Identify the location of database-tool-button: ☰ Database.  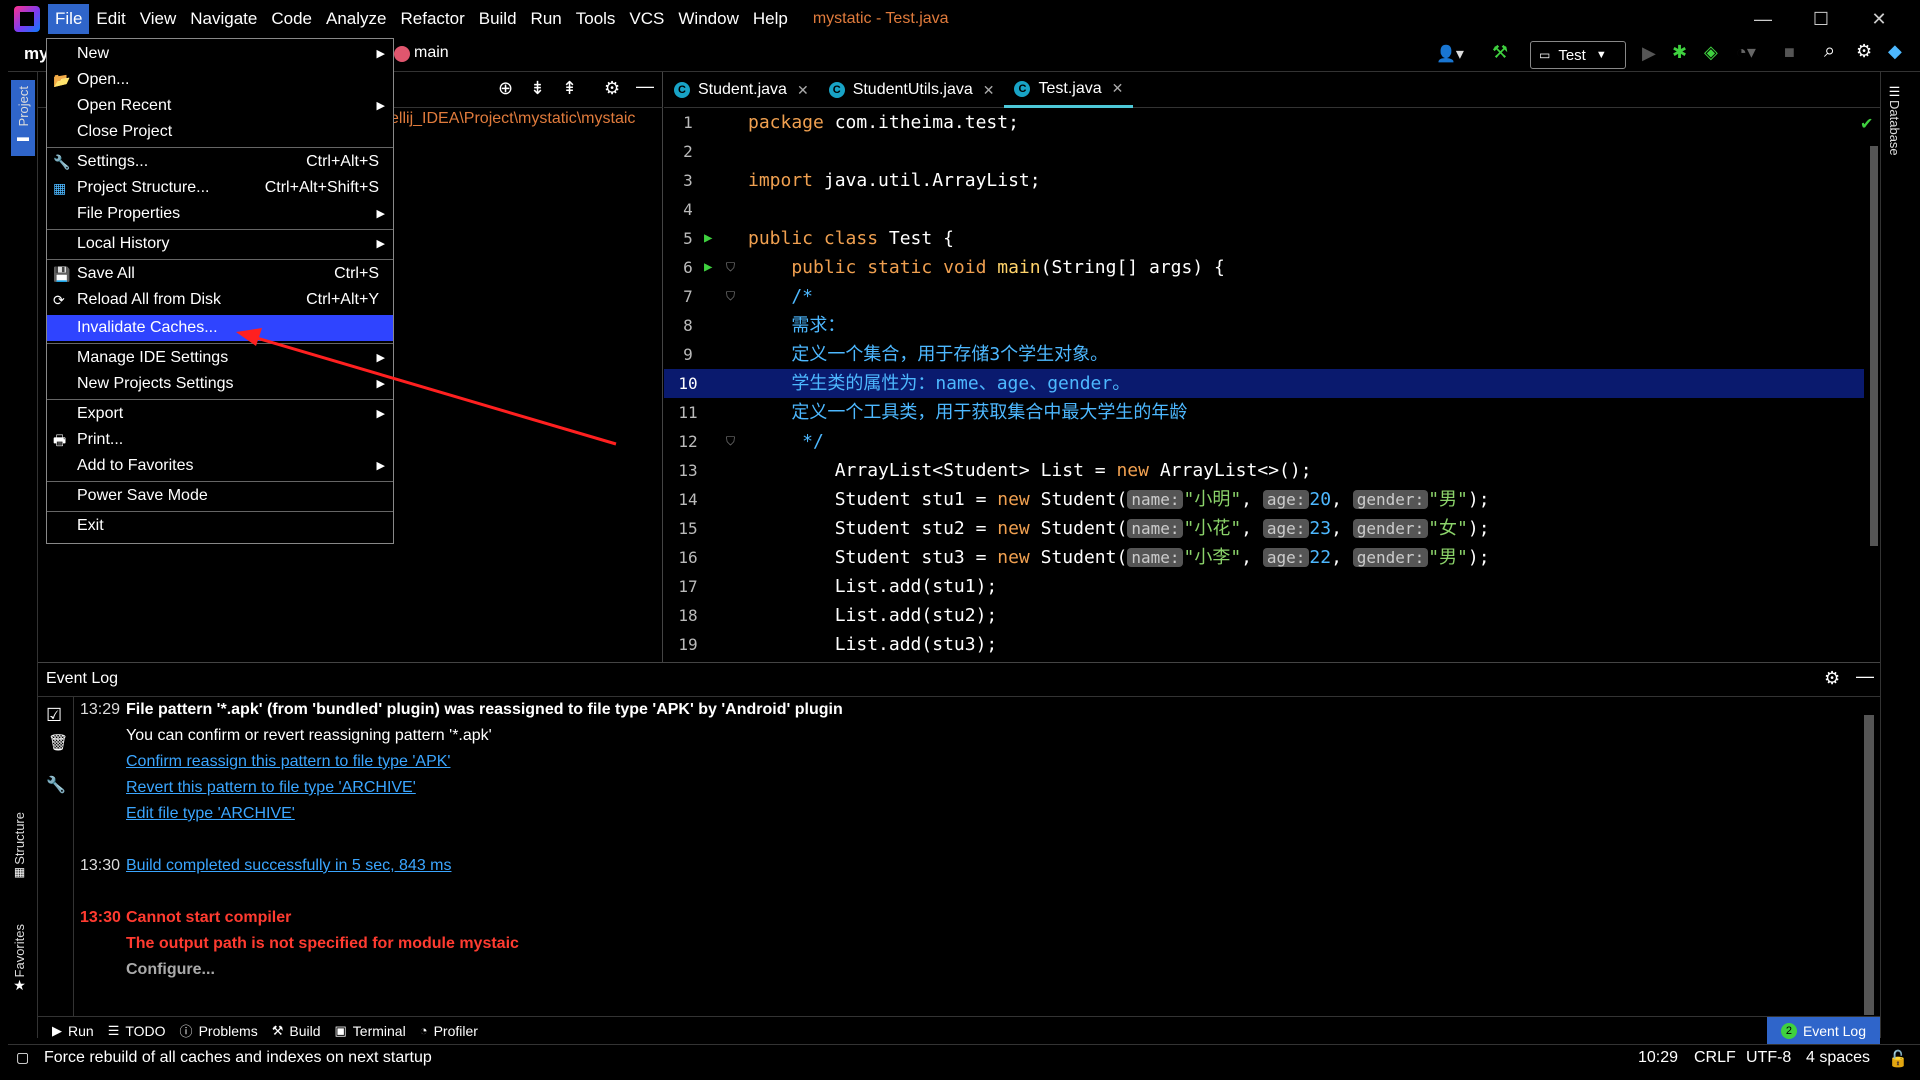
(1894, 120).